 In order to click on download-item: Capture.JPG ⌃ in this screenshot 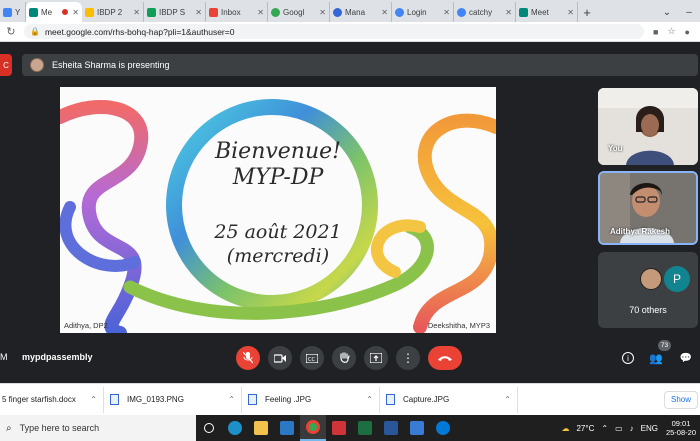, I will do `click(449, 399)`.